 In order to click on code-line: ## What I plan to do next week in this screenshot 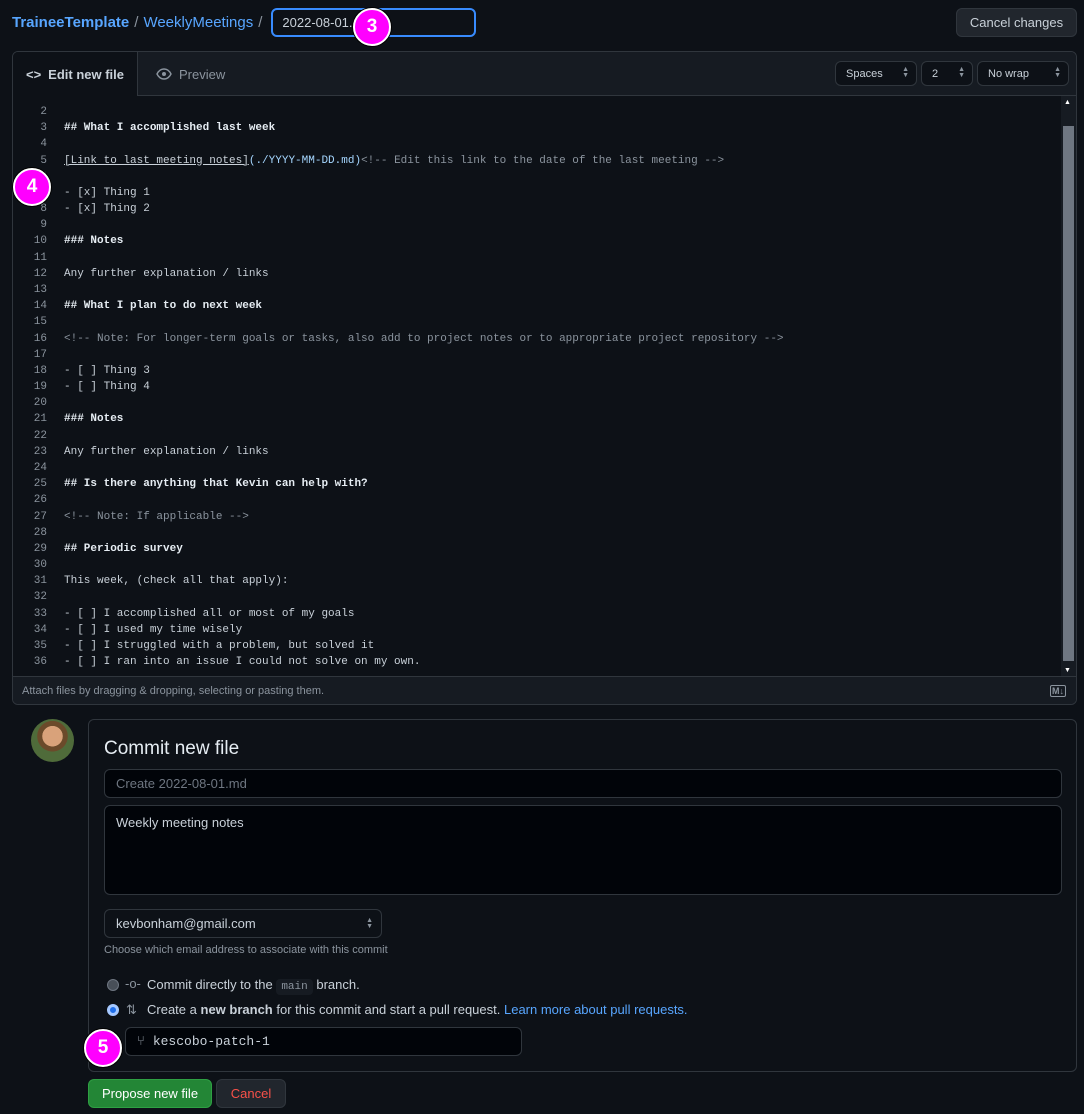, I will do `click(163, 306)`.